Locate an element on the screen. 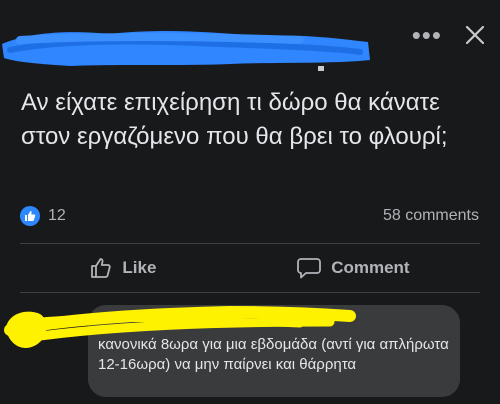 This screenshot has height=404, width=500. comment-label: Comment is located at coordinates (370, 267).